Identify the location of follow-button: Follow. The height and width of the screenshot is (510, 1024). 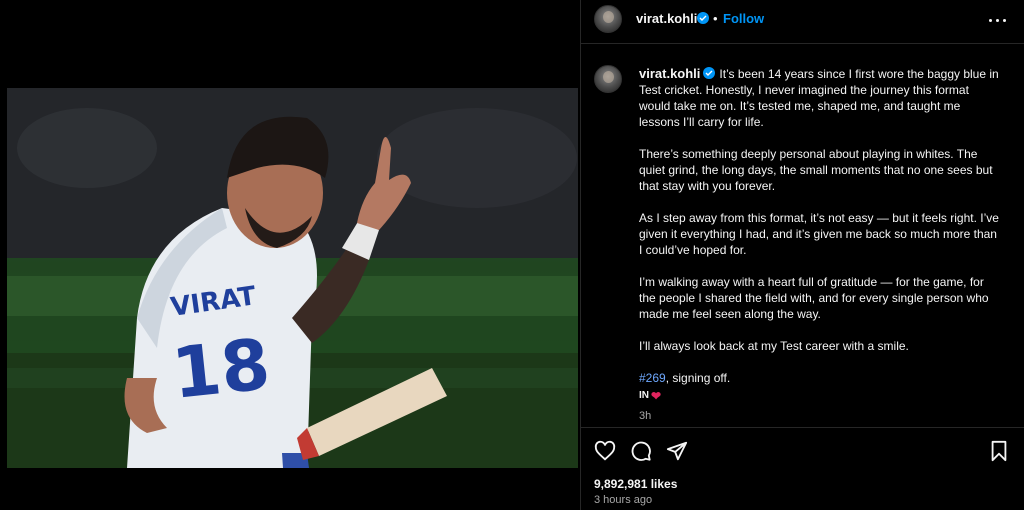
(743, 18).